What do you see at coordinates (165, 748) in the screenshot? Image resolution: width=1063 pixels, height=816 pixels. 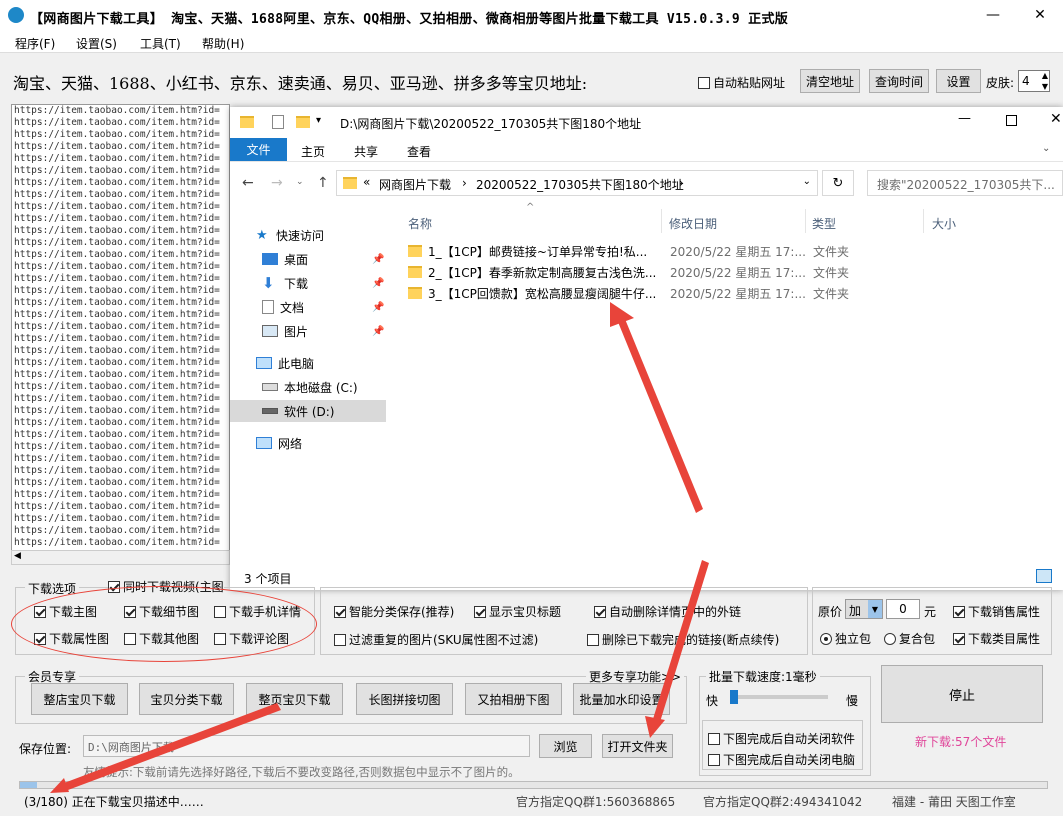 I see `arrow-to-status` at bounding box center [165, 748].